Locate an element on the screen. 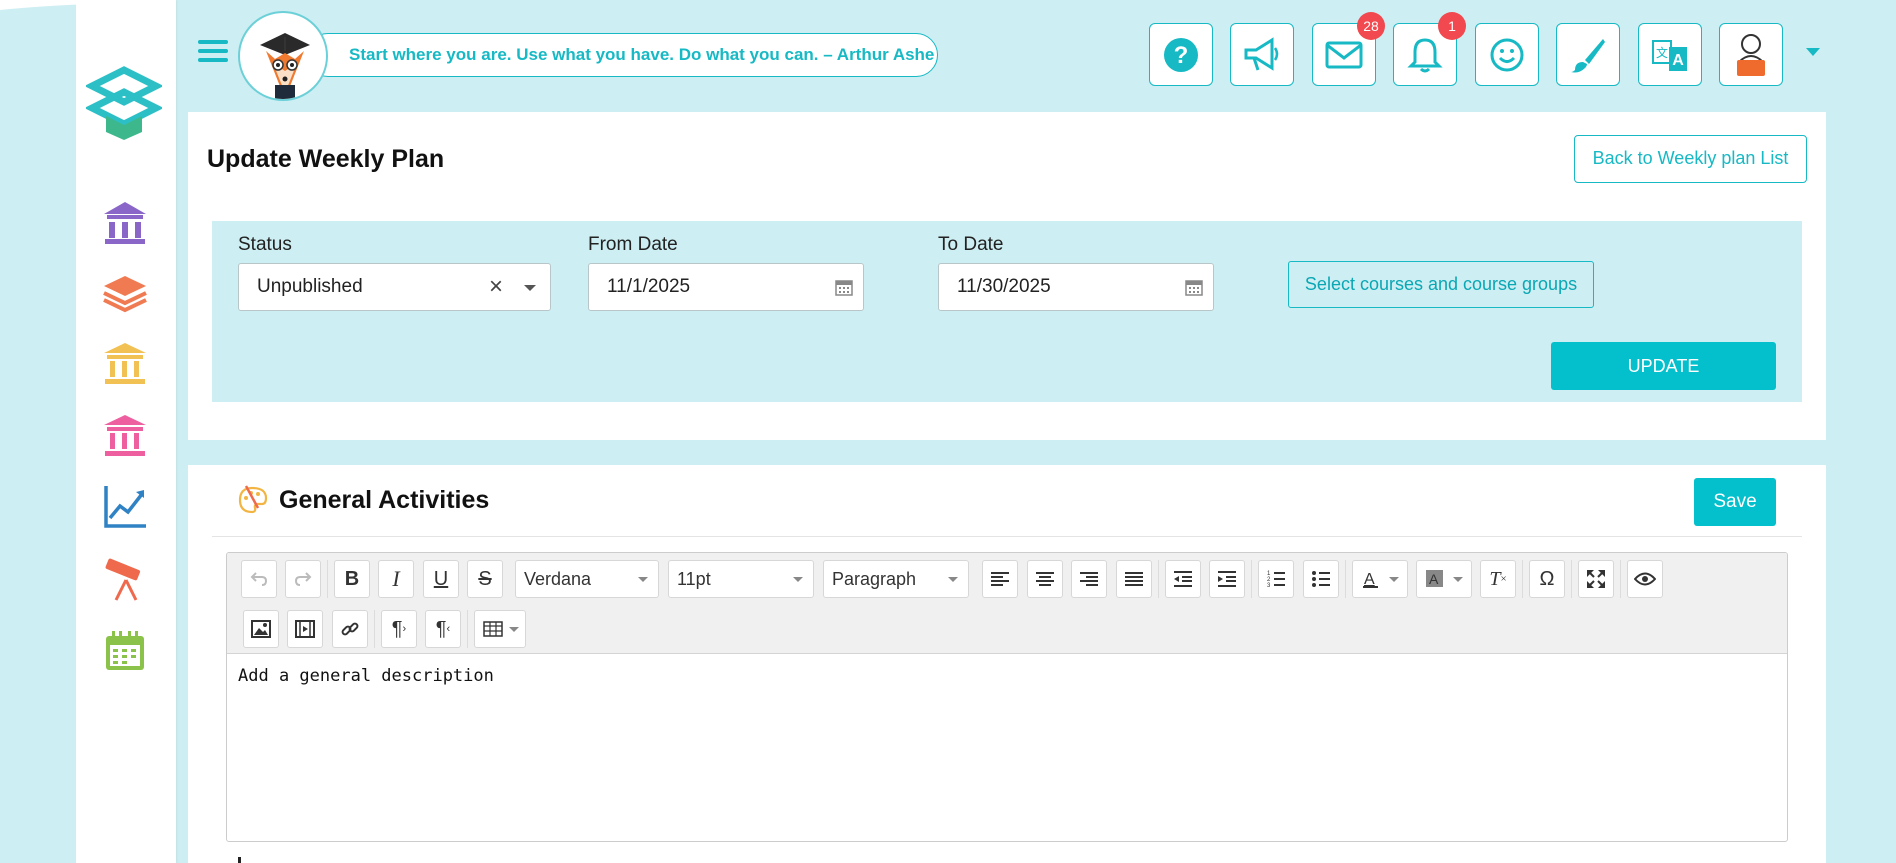 This screenshot has height=863, width=1896. preview-eye-icon is located at coordinates (1645, 579).